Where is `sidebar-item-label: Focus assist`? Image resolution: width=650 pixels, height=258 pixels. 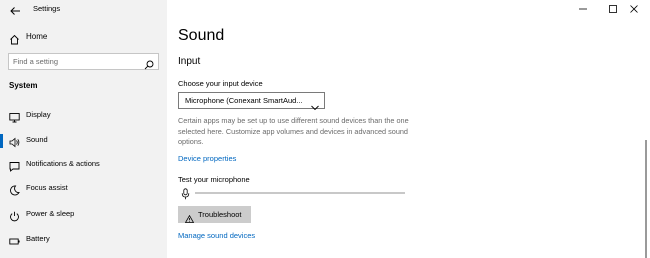 sidebar-item-label: Focus assist is located at coordinates (47, 187).